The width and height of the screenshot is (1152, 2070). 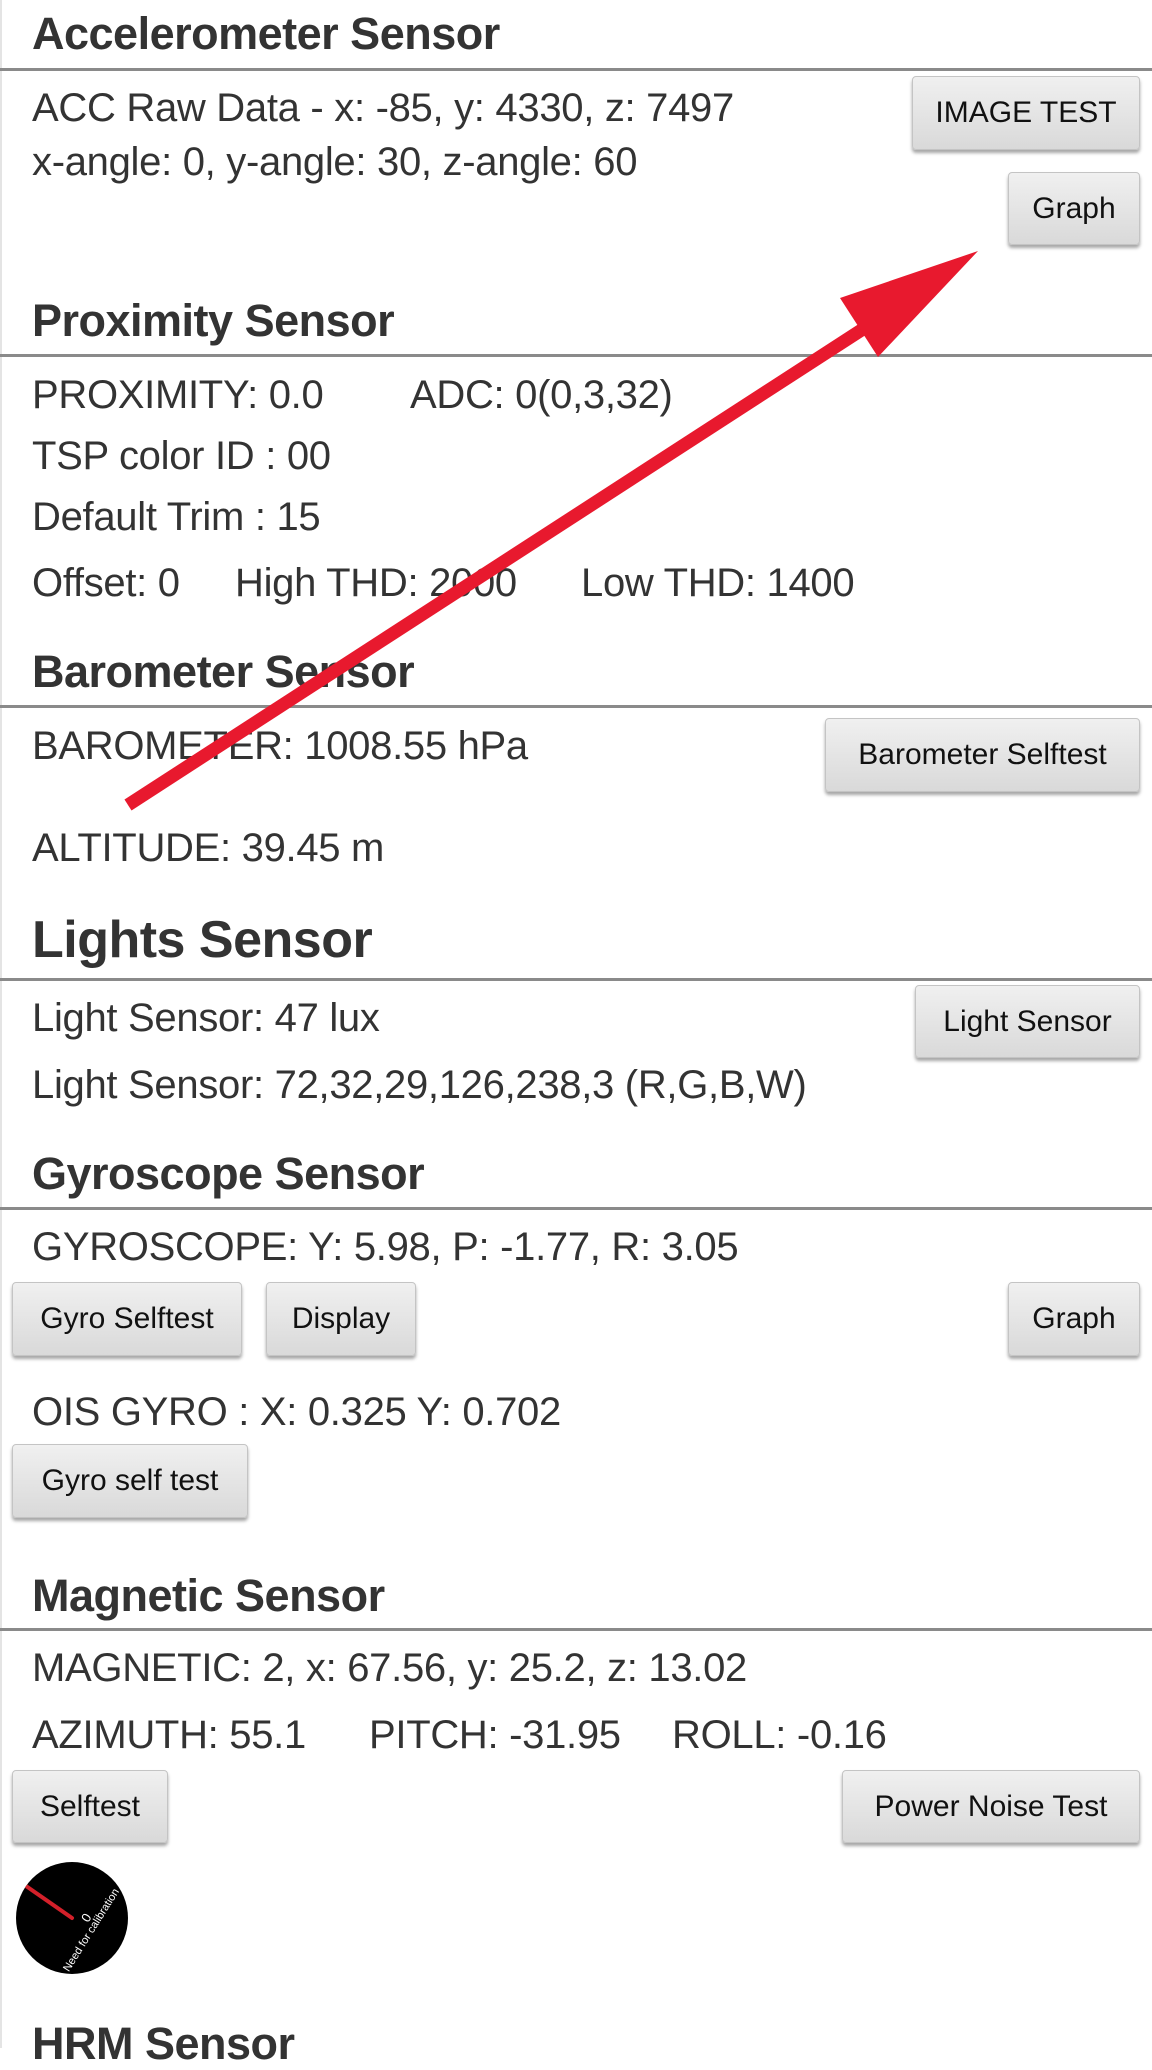 I want to click on magnetic-values: MAGNETIC: 2, x: 67.56, y: 25.2, z: 13.02, so click(x=389, y=1668).